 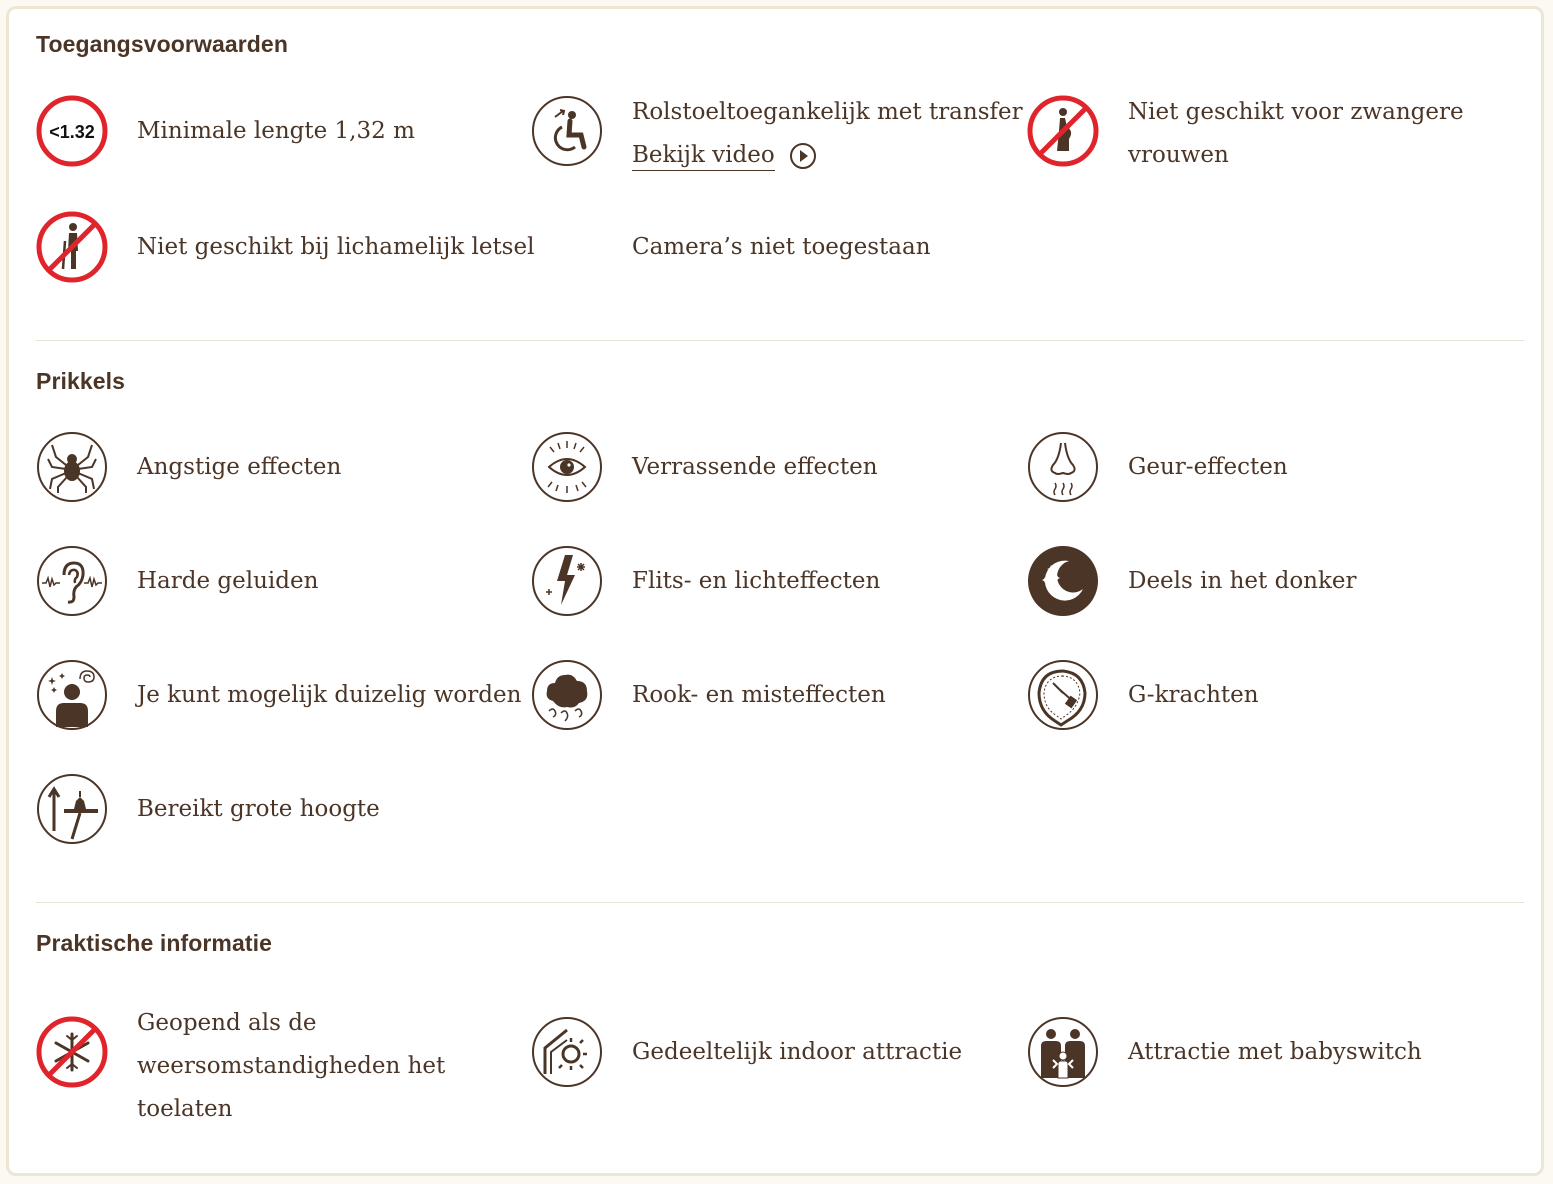 I want to click on item-label: Verrassende effecten, so click(x=755, y=467).